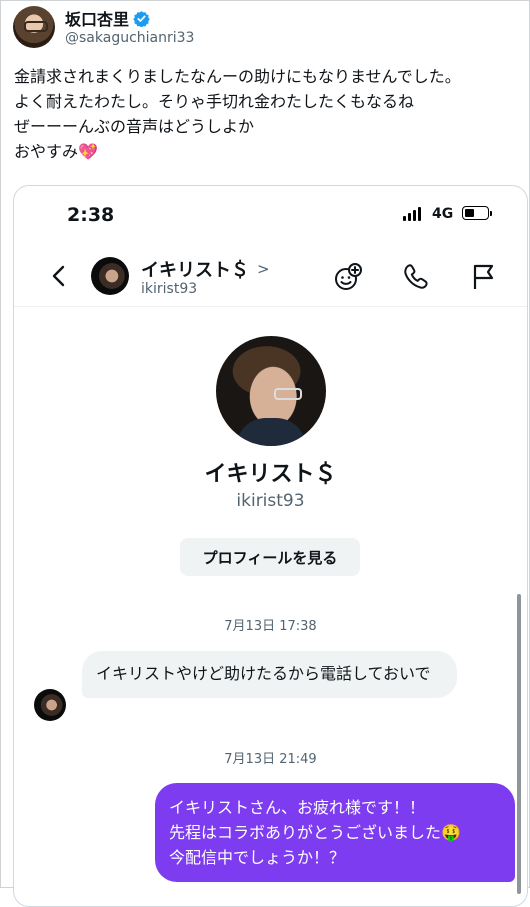 Image resolution: width=530 pixels, height=907 pixels. What do you see at coordinates (169, 289) in the screenshot?
I see `chat-handle: ikirist93` at bounding box center [169, 289].